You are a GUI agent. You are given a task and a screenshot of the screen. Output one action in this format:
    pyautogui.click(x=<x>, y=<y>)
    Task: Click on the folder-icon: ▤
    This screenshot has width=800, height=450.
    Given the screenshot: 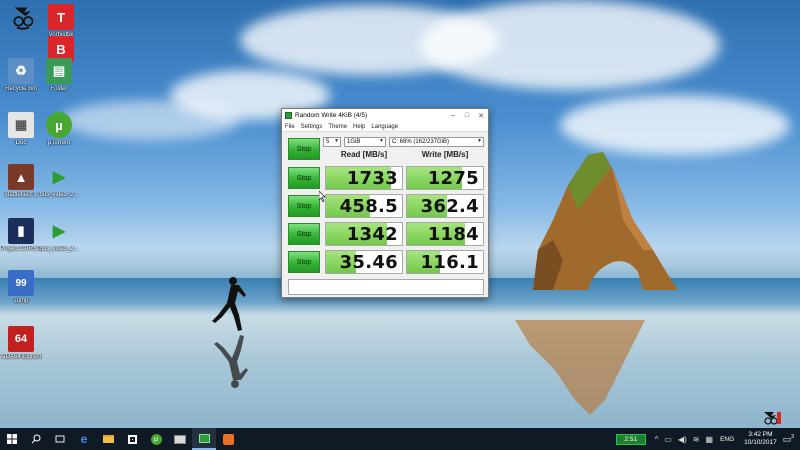 What is the action you would take?
    pyautogui.click(x=59, y=71)
    